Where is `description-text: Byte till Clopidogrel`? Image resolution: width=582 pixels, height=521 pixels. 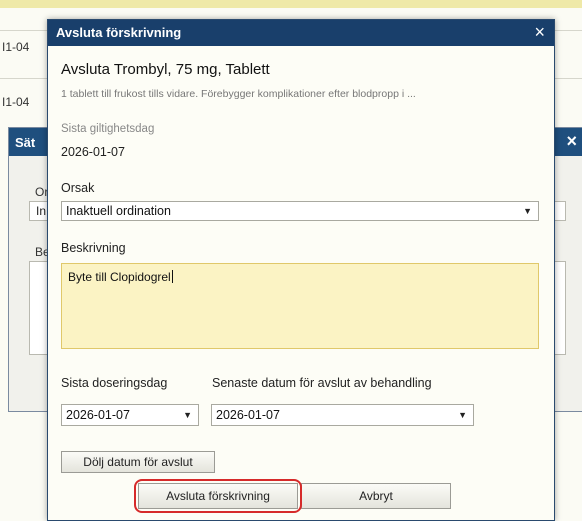
description-text: Byte till Clopidogrel is located at coordinates (119, 277).